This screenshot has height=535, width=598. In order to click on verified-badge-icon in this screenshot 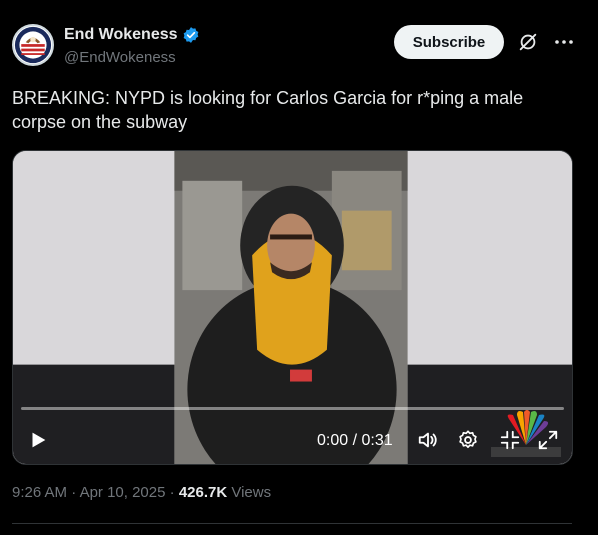, I will do `click(190, 35)`.